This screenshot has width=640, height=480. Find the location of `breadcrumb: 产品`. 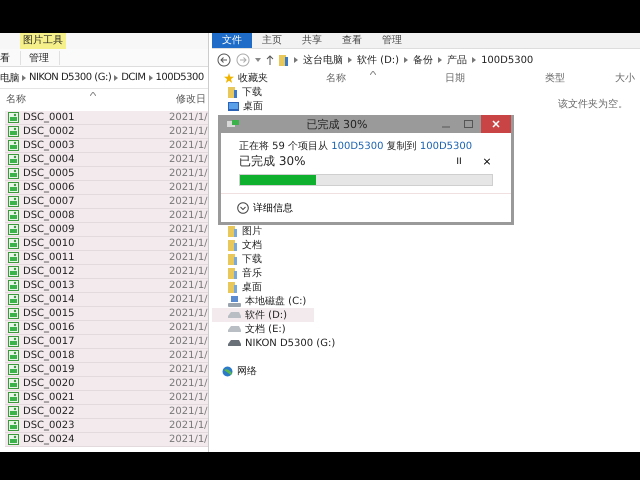

breadcrumb: 产品 is located at coordinates (457, 60).